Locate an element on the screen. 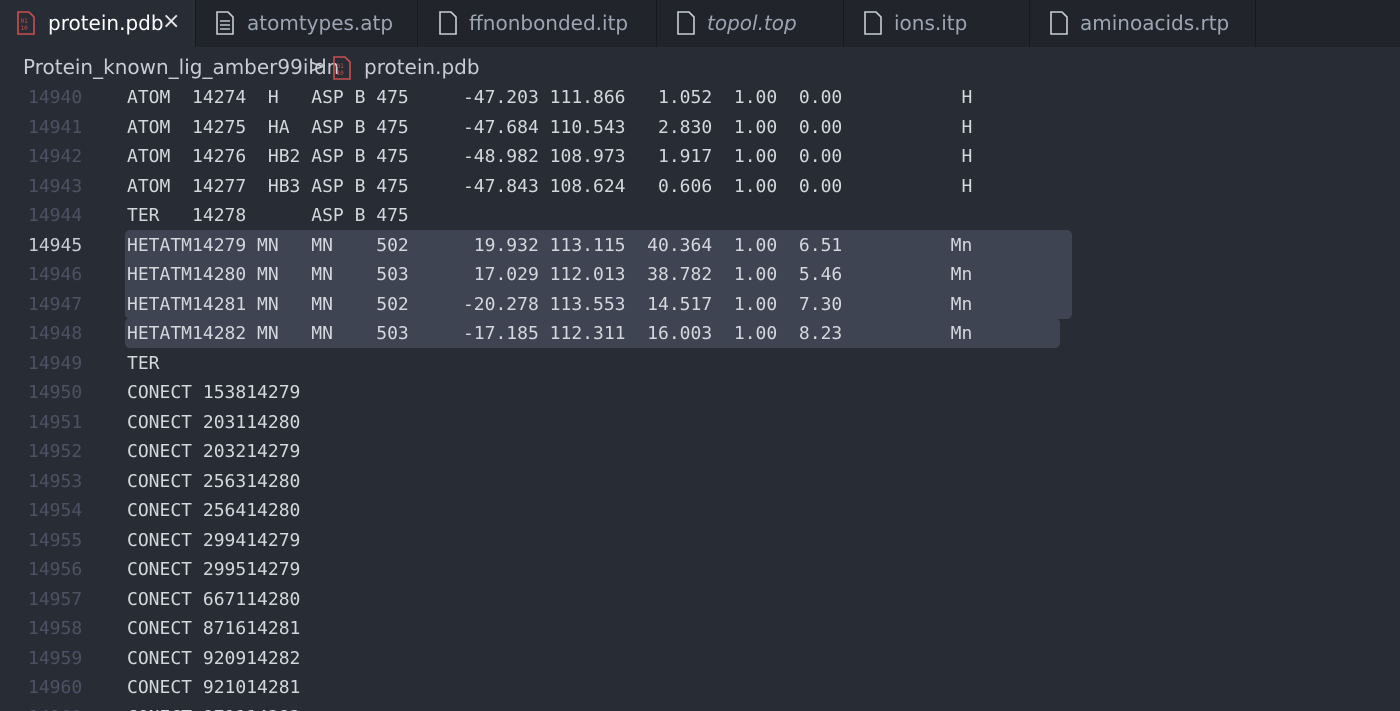 This screenshot has width=1400, height=711. line-number: 14941 is located at coordinates (55, 127).